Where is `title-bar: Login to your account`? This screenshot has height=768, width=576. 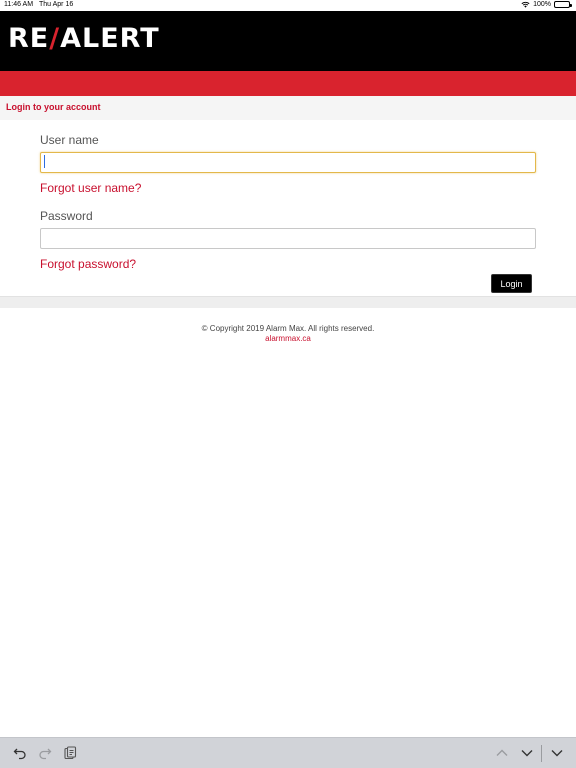 title-bar: Login to your account is located at coordinates (288, 108).